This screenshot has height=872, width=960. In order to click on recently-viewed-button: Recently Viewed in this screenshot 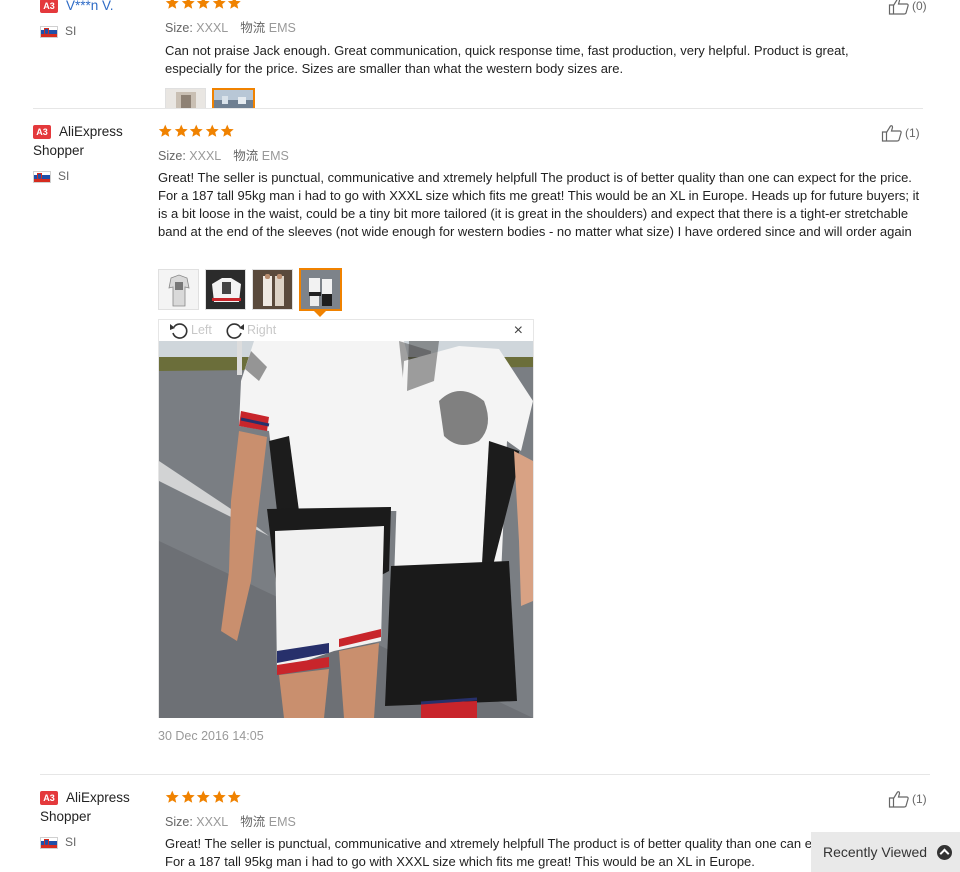, I will do `click(885, 852)`.